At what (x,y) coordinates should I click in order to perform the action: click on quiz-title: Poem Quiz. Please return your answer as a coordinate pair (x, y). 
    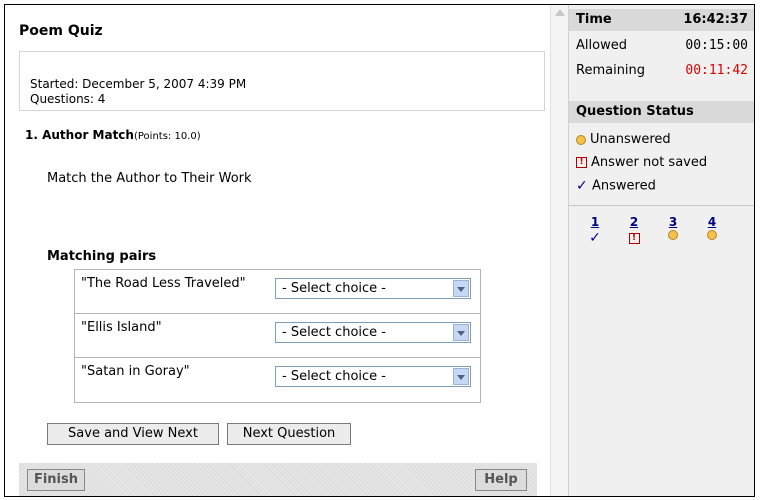
    Looking at the image, I should click on (61, 31).